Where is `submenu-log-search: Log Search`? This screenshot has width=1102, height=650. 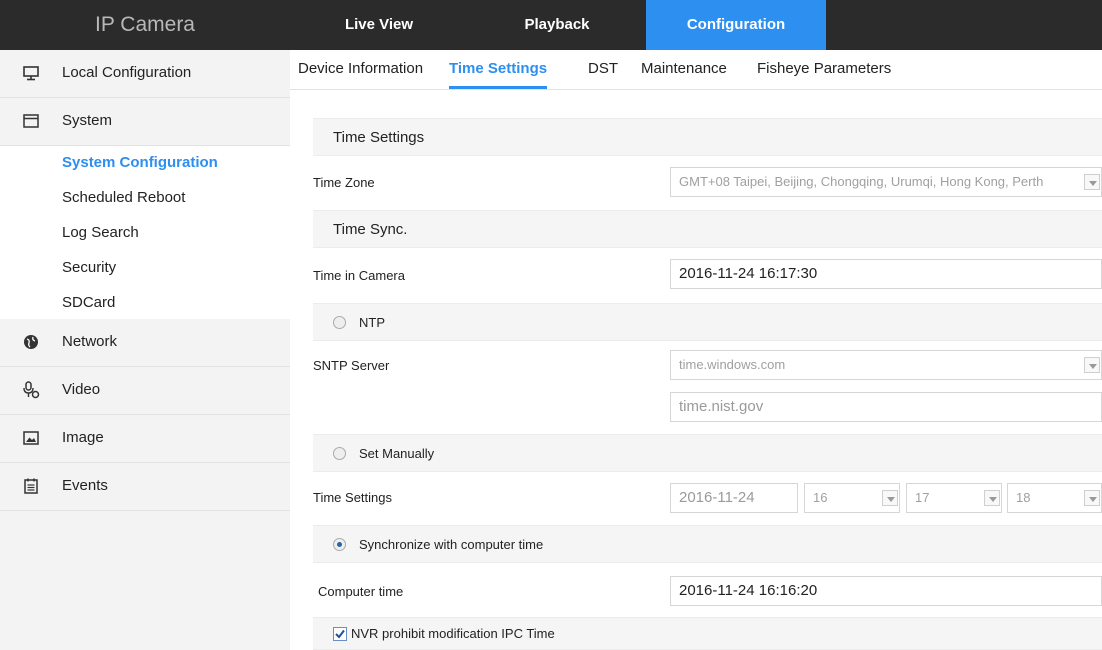 submenu-log-search: Log Search is located at coordinates (100, 232).